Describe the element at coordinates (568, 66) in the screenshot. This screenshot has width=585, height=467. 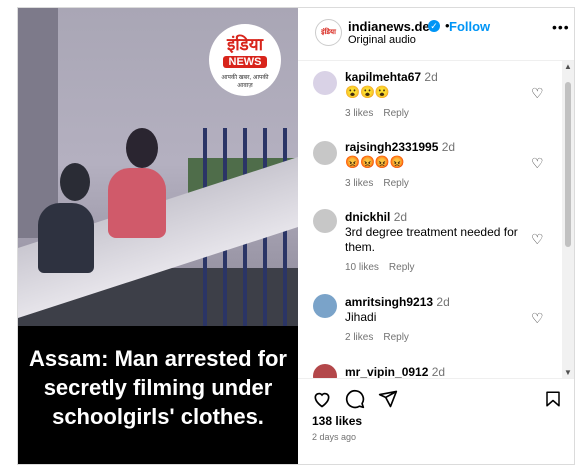
I see `scroll-up-arrow-icon: ▲` at that location.